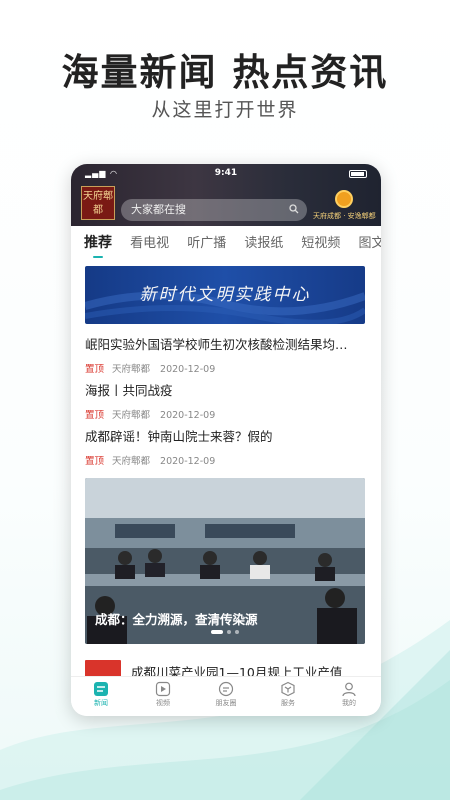 The image size is (450, 800). I want to click on status-time: 9:41, so click(226, 173).